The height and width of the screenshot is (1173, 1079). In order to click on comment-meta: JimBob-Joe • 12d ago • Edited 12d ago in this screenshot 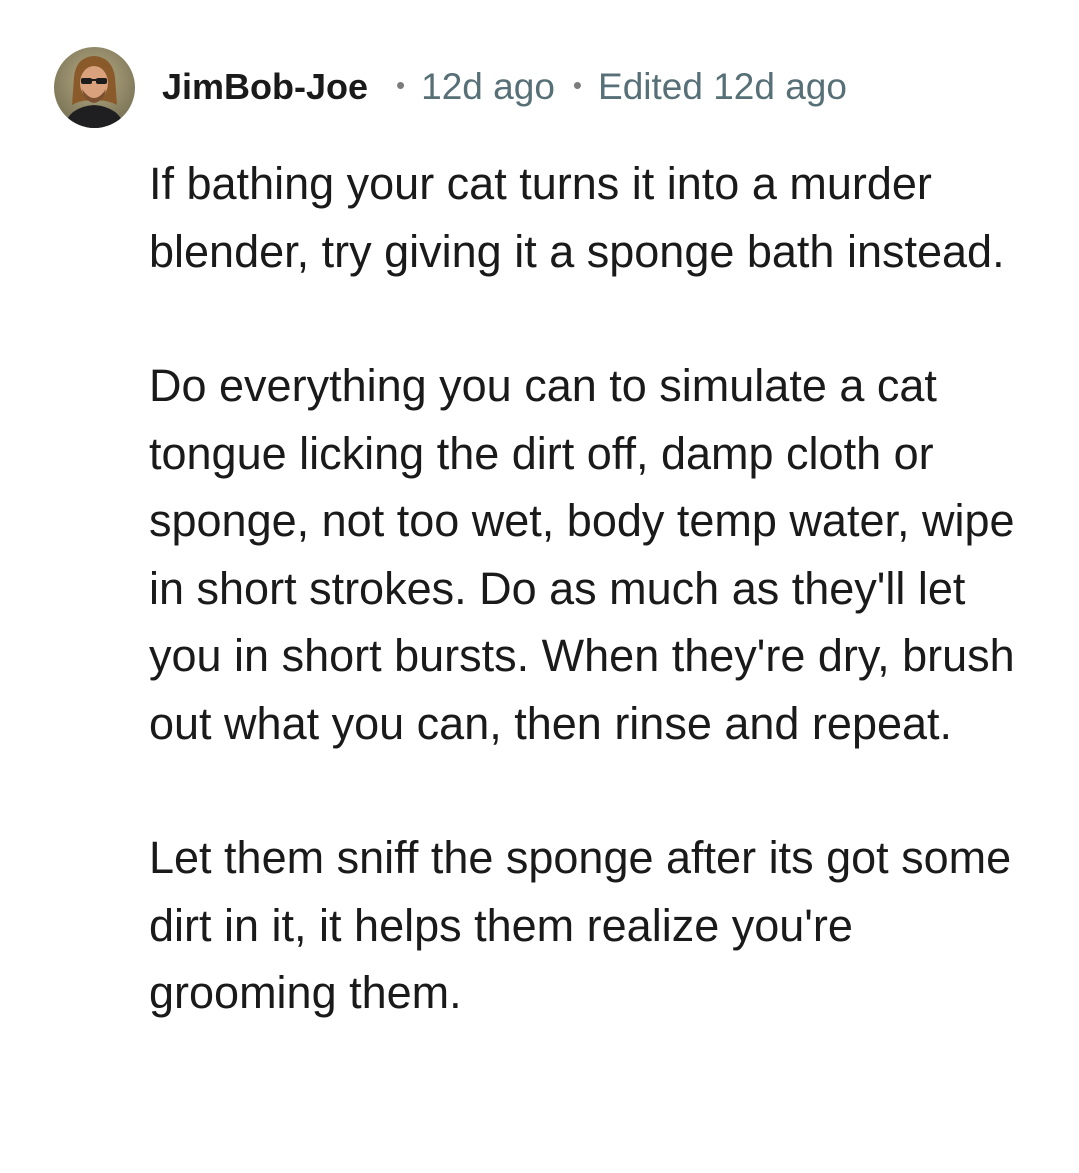, I will do `click(504, 87)`.